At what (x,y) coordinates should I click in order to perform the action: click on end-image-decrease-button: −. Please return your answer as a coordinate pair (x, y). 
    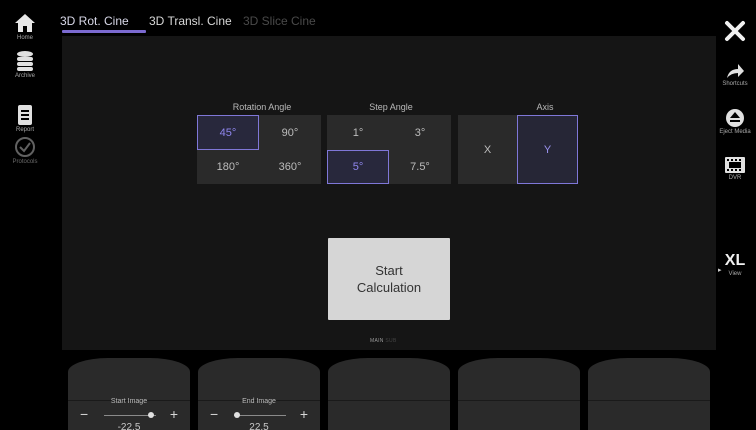
    Looking at the image, I should click on (214, 414).